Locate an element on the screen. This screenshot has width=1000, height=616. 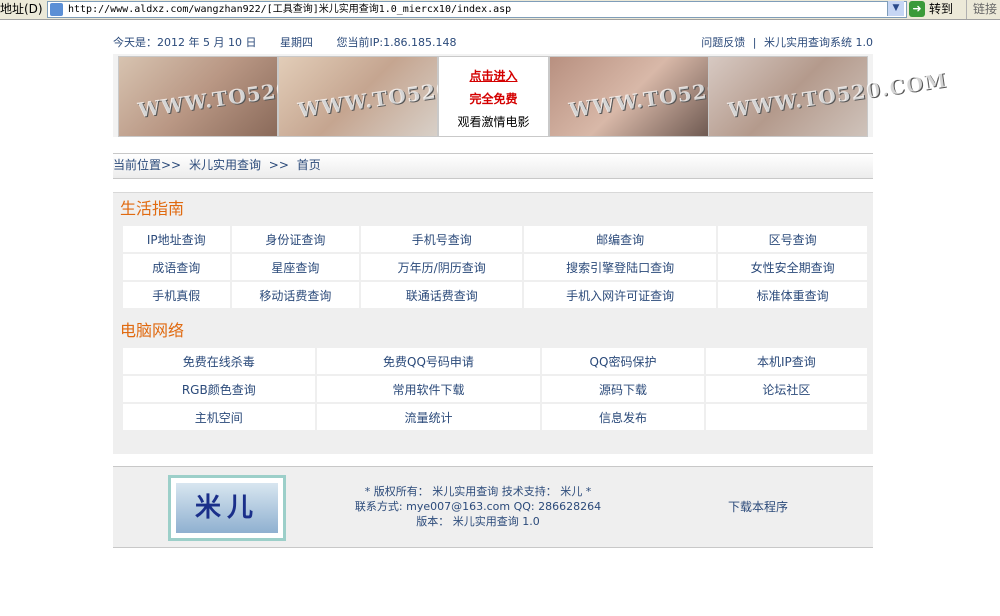
link-cell: 搜索引擎登陆口查询 is located at coordinates (620, 267).